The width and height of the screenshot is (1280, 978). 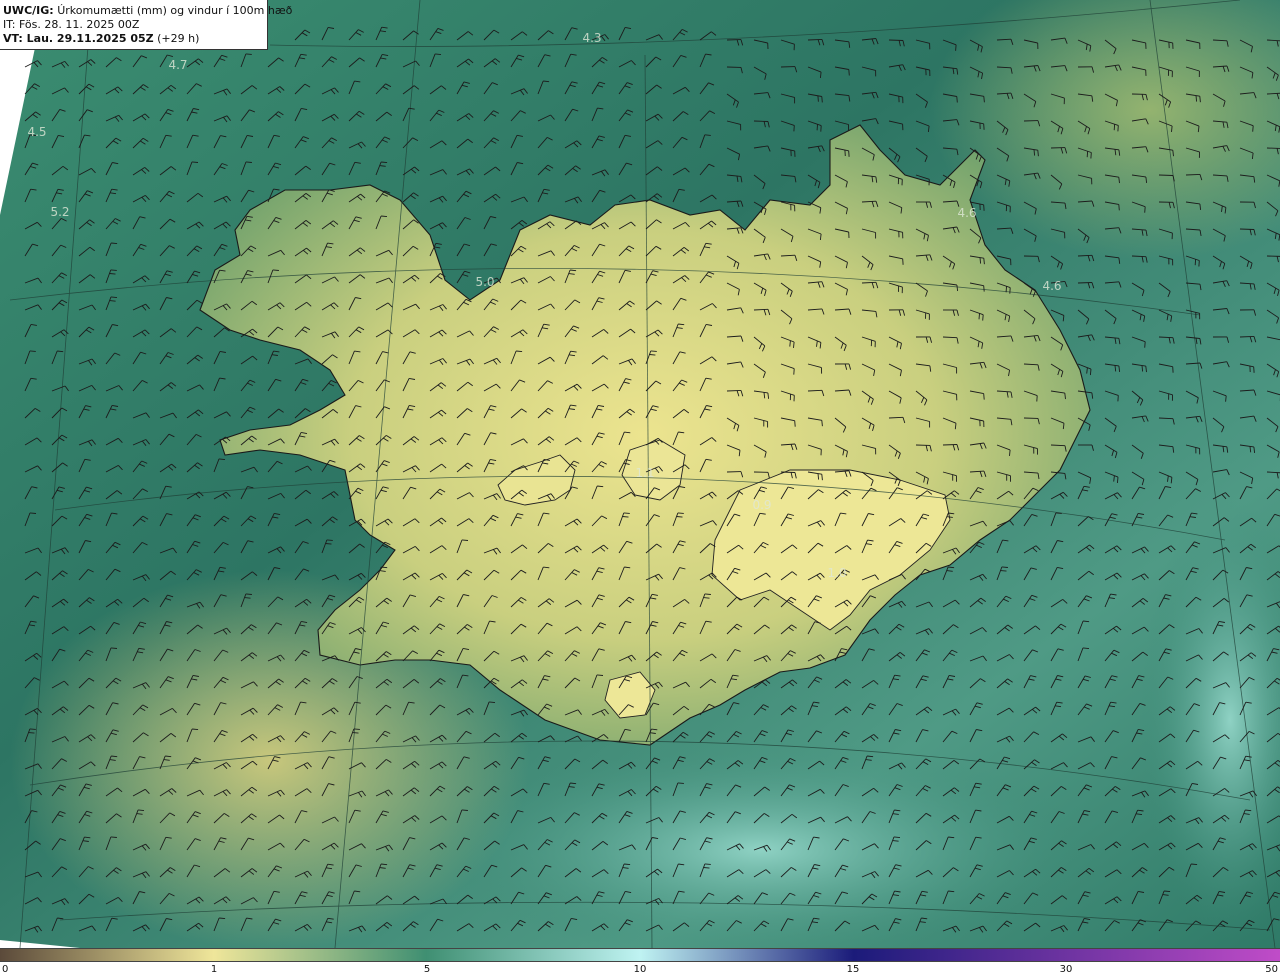 What do you see at coordinates (175, 10) in the screenshot?
I see `product-title: Úrkomumætti (mm) og vindur í 100m hæð` at bounding box center [175, 10].